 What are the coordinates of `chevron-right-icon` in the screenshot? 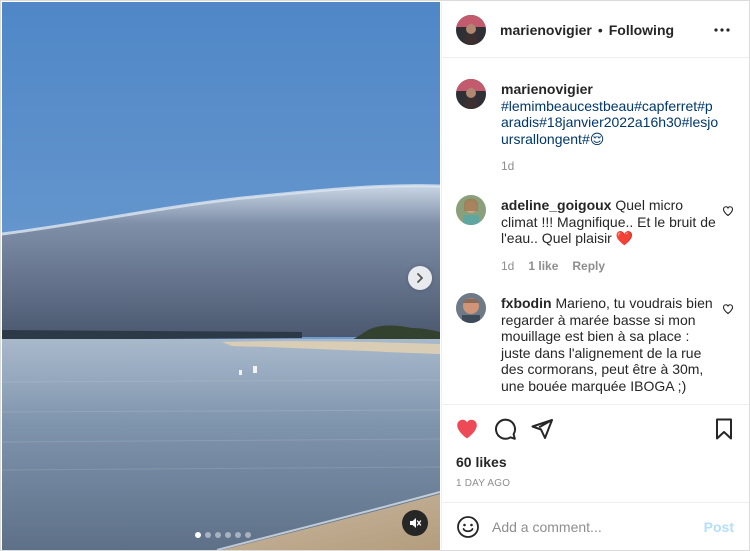 It's located at (420, 278).